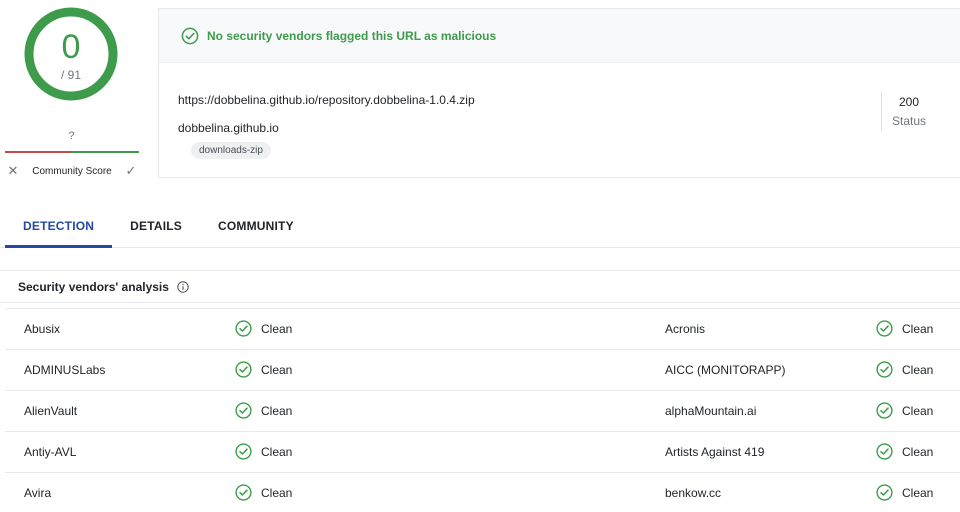  I want to click on report-tabs: DETECTION DETAILS COMMUNITY, so click(480, 226).